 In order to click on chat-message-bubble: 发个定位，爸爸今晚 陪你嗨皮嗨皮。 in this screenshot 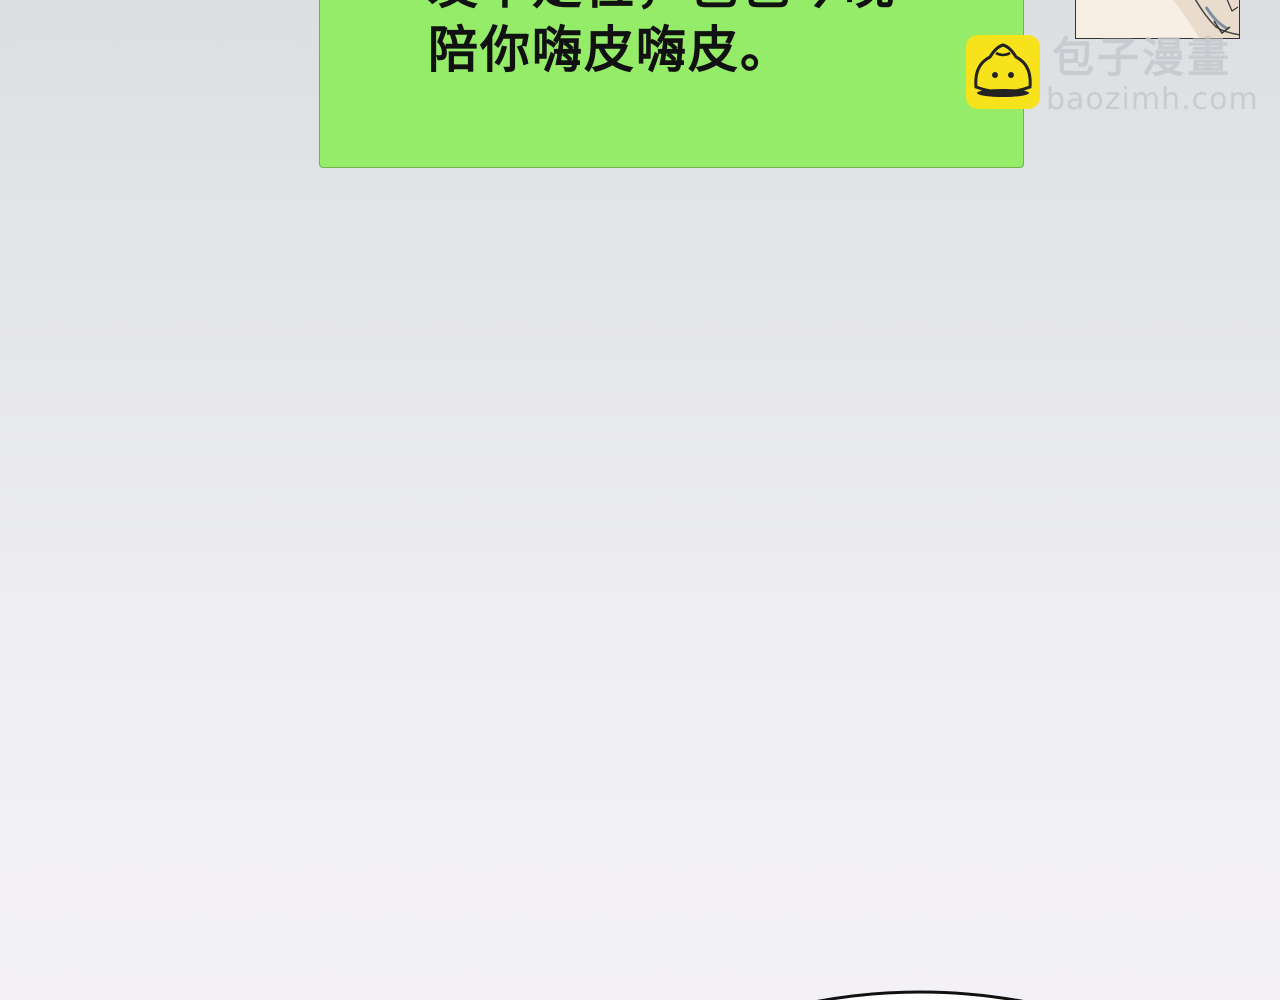, I will do `click(671, 84)`.